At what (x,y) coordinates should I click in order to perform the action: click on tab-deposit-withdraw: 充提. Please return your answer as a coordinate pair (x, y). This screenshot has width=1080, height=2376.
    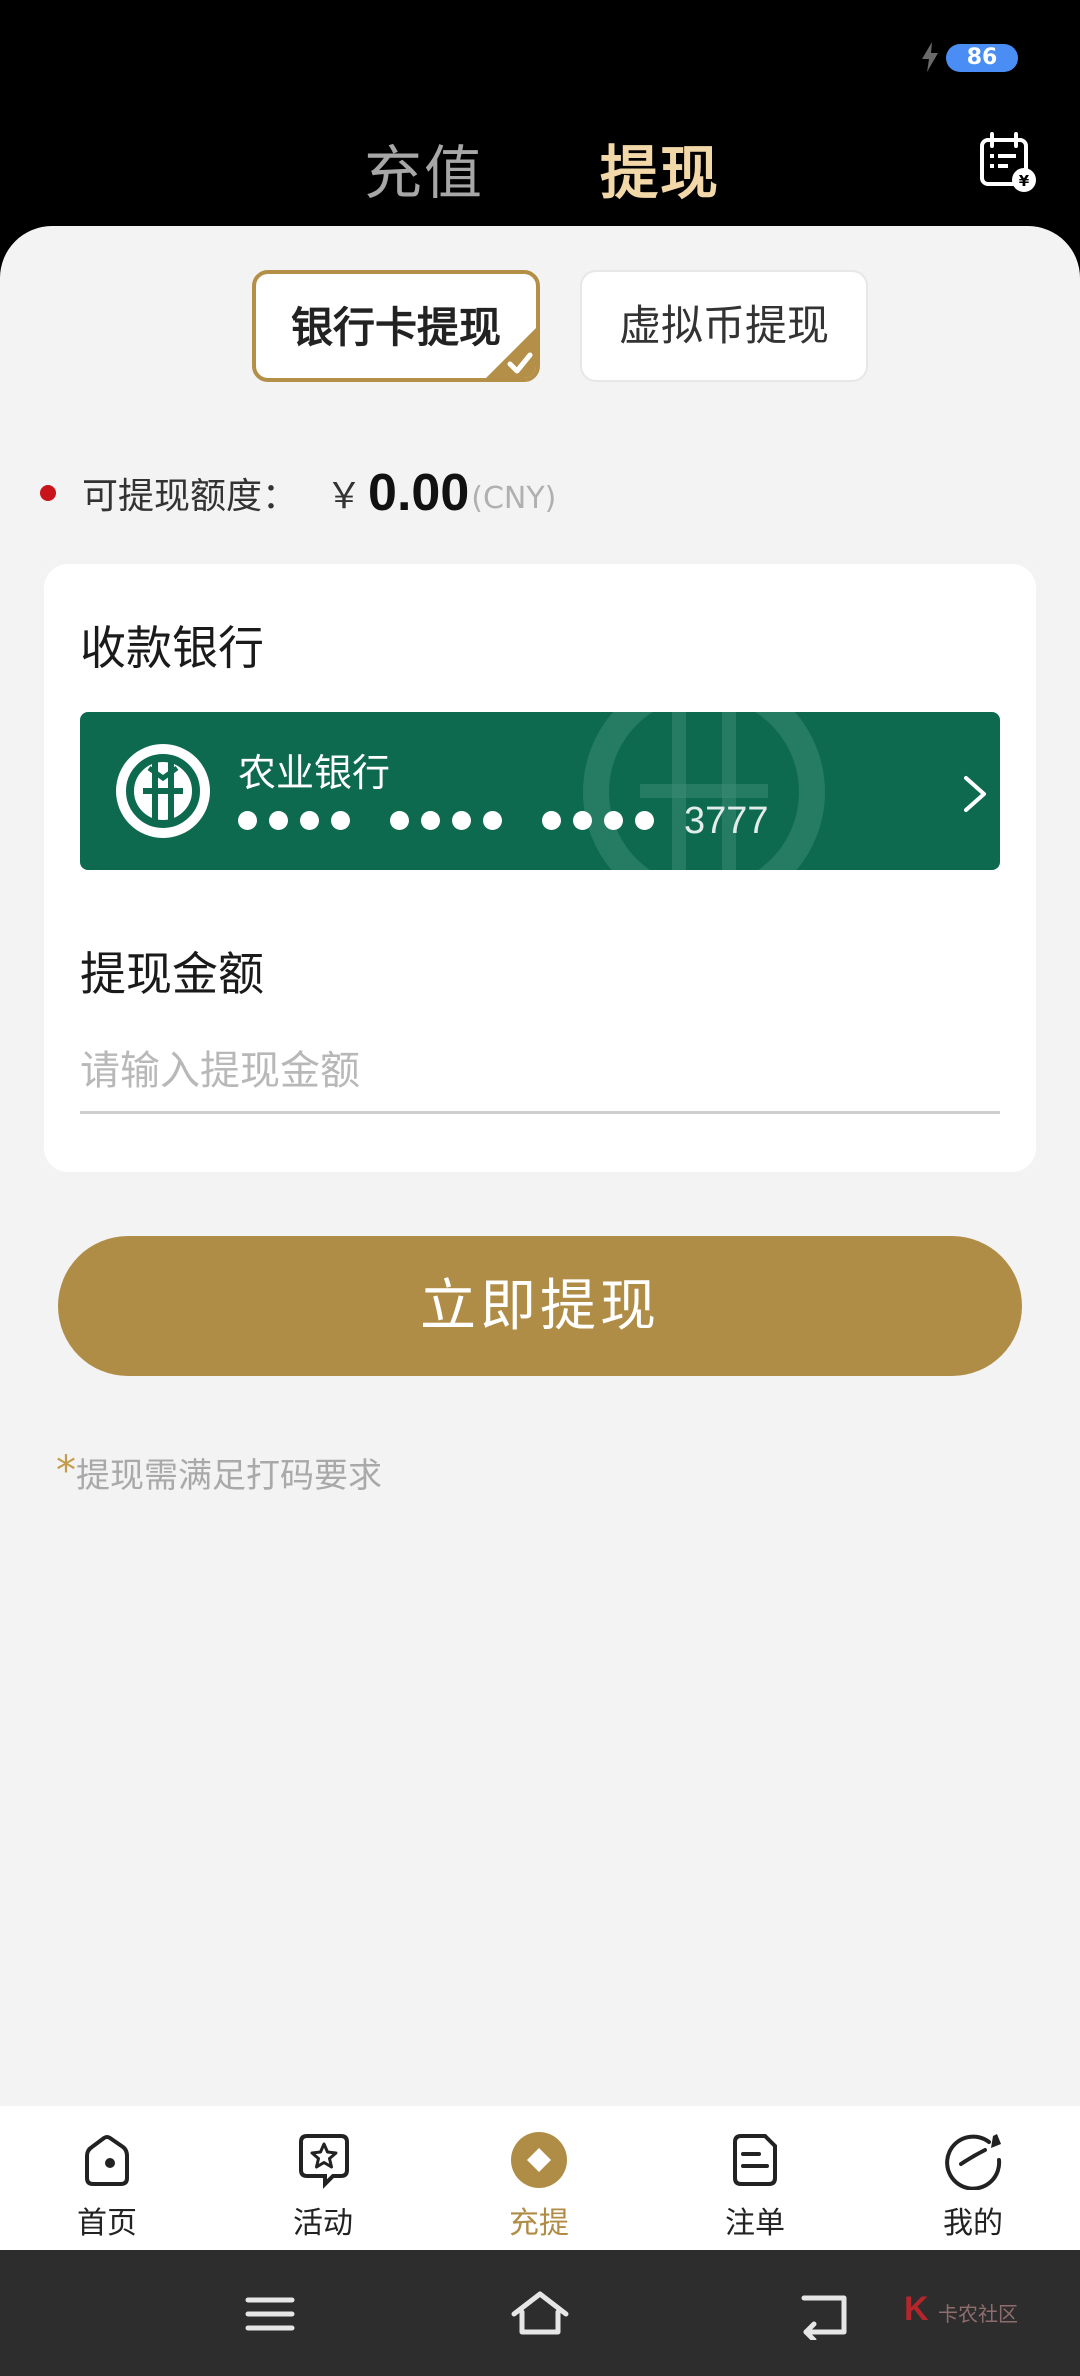
    Looking at the image, I should click on (539, 2186).